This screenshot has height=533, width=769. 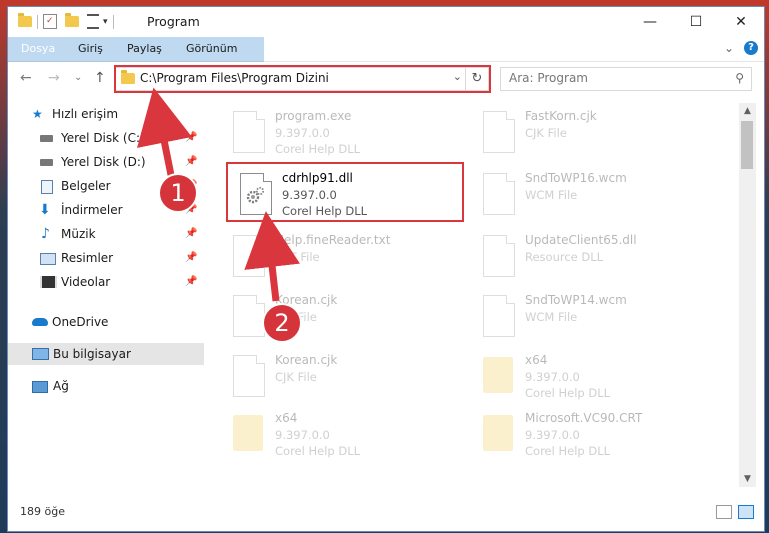 What do you see at coordinates (178, 193) in the screenshot?
I see `step-badge-1: 1` at bounding box center [178, 193].